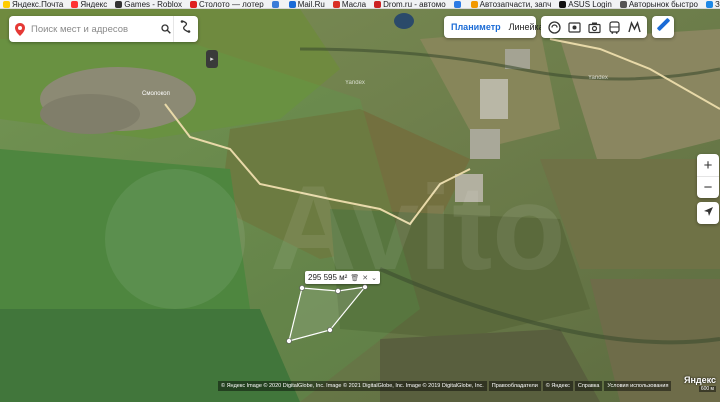  I want to click on bookmark-item: Drom.ru - автомо, so click(411, 4).